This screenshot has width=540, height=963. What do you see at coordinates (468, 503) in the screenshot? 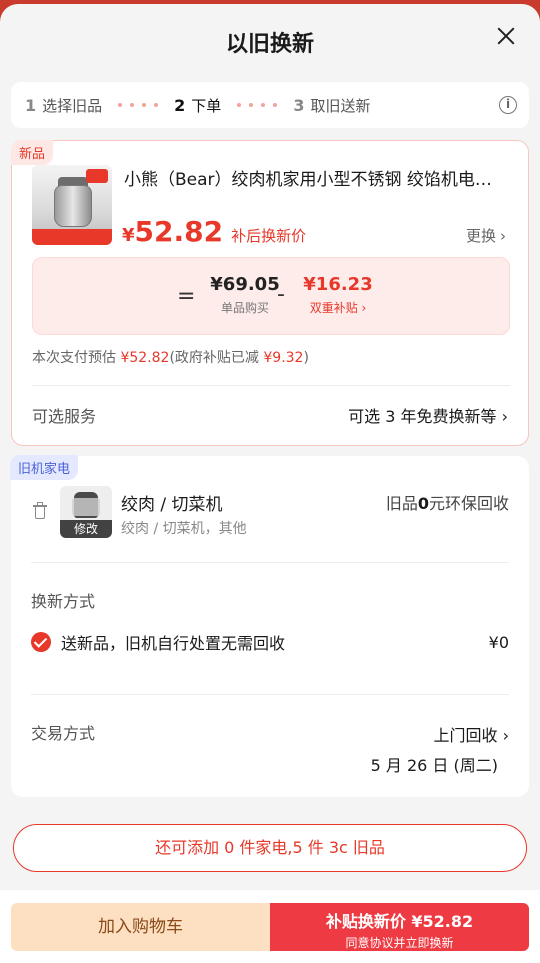
I see `recycle-suffix: 元环保回收` at bounding box center [468, 503].